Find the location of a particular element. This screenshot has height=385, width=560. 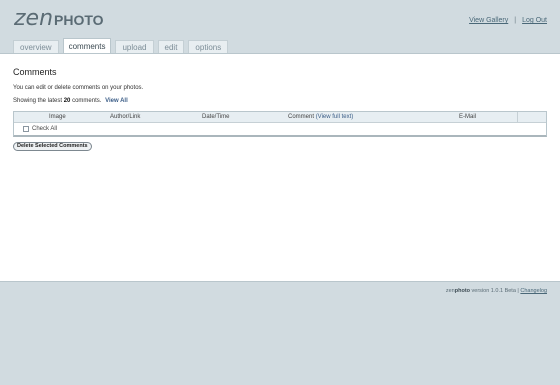

column-datetime: Date/Time is located at coordinates (216, 117).